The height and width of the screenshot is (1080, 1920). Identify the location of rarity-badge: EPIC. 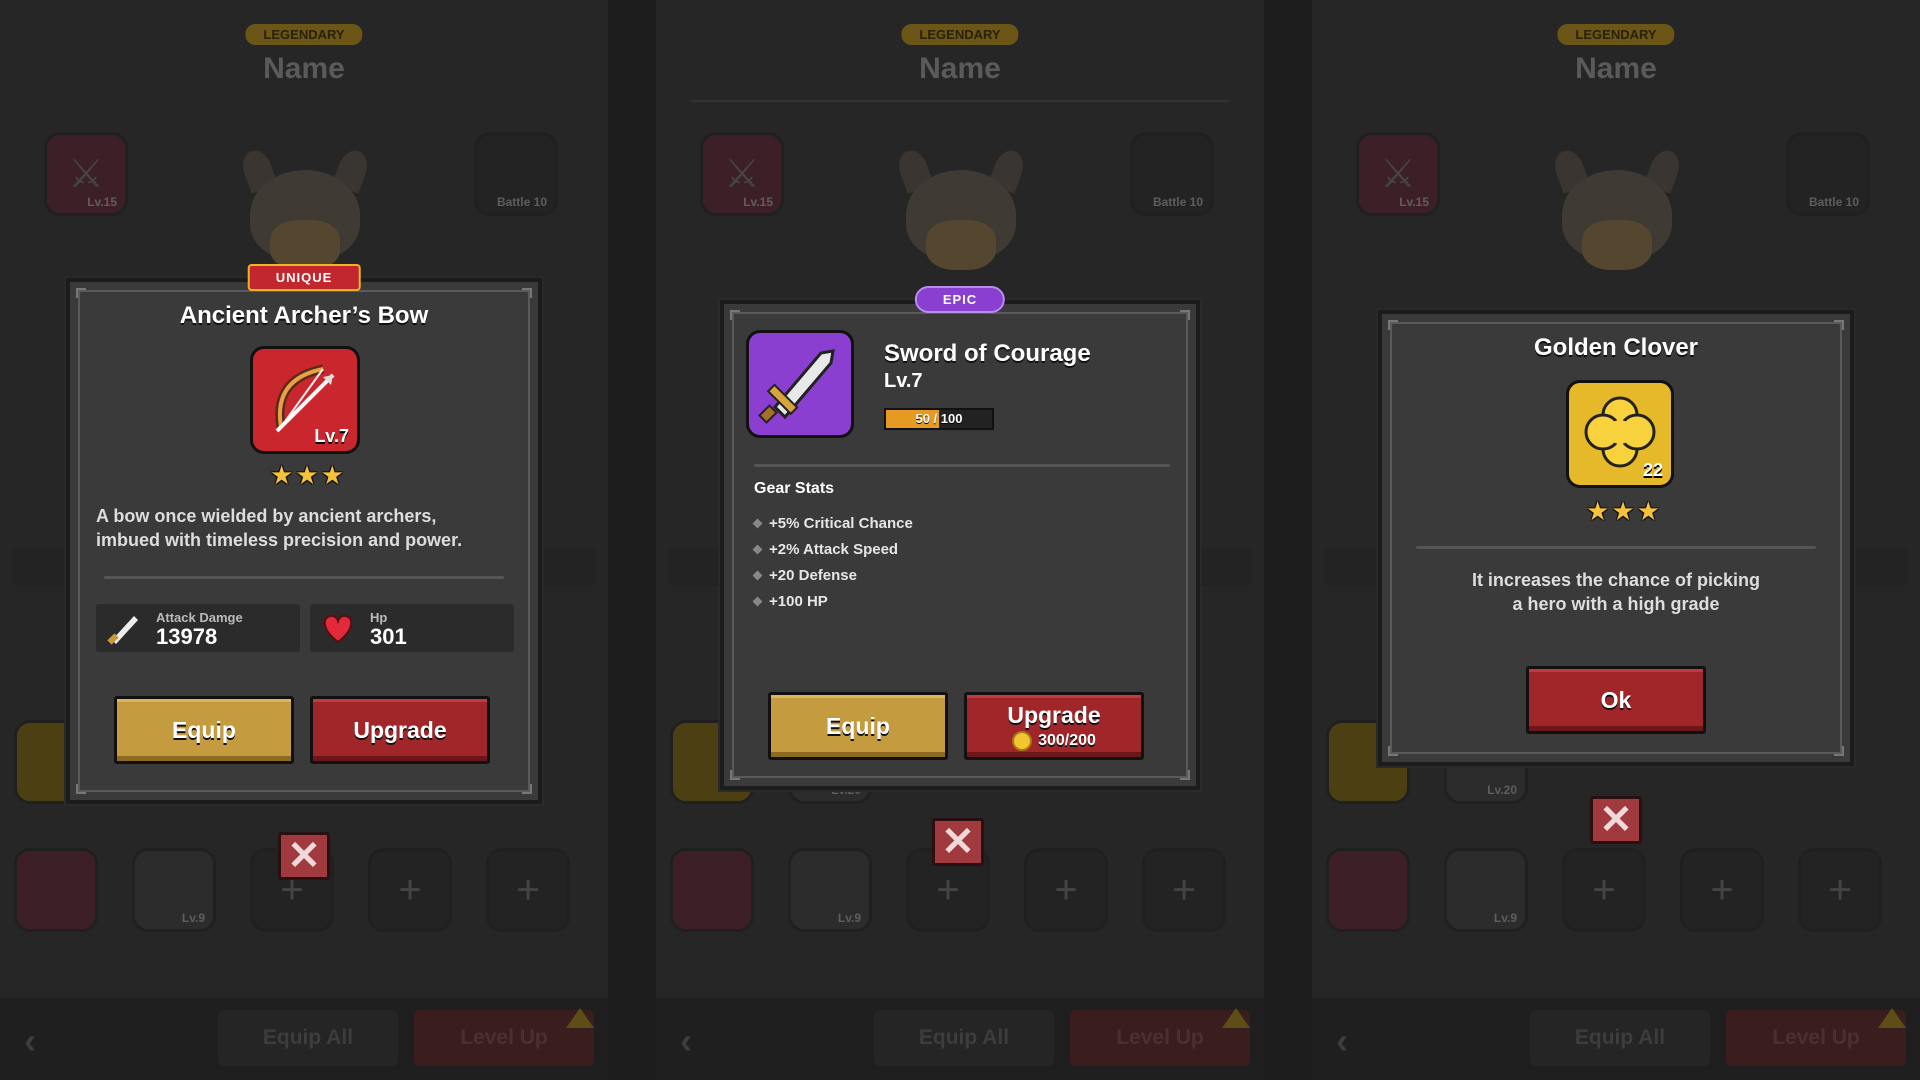
(960, 299).